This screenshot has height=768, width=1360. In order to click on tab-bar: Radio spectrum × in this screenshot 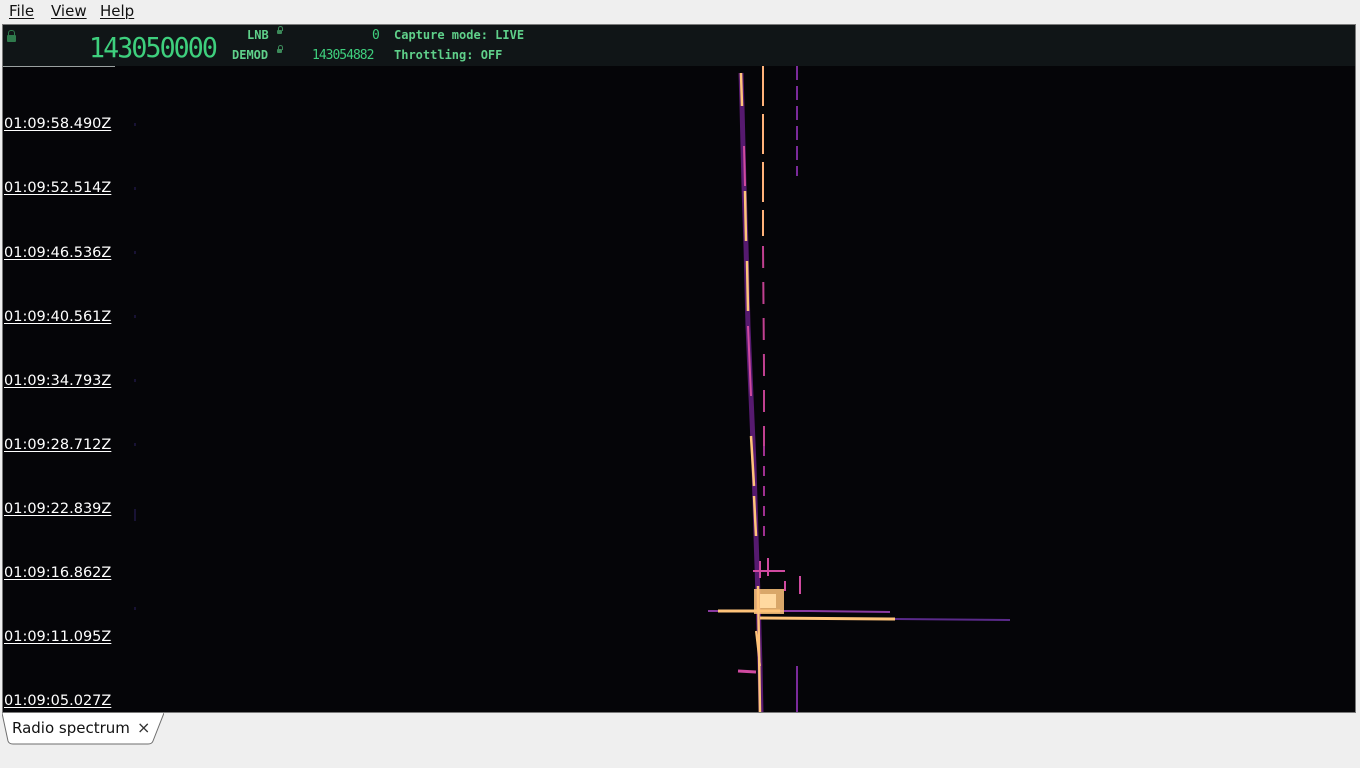, I will do `click(680, 740)`.